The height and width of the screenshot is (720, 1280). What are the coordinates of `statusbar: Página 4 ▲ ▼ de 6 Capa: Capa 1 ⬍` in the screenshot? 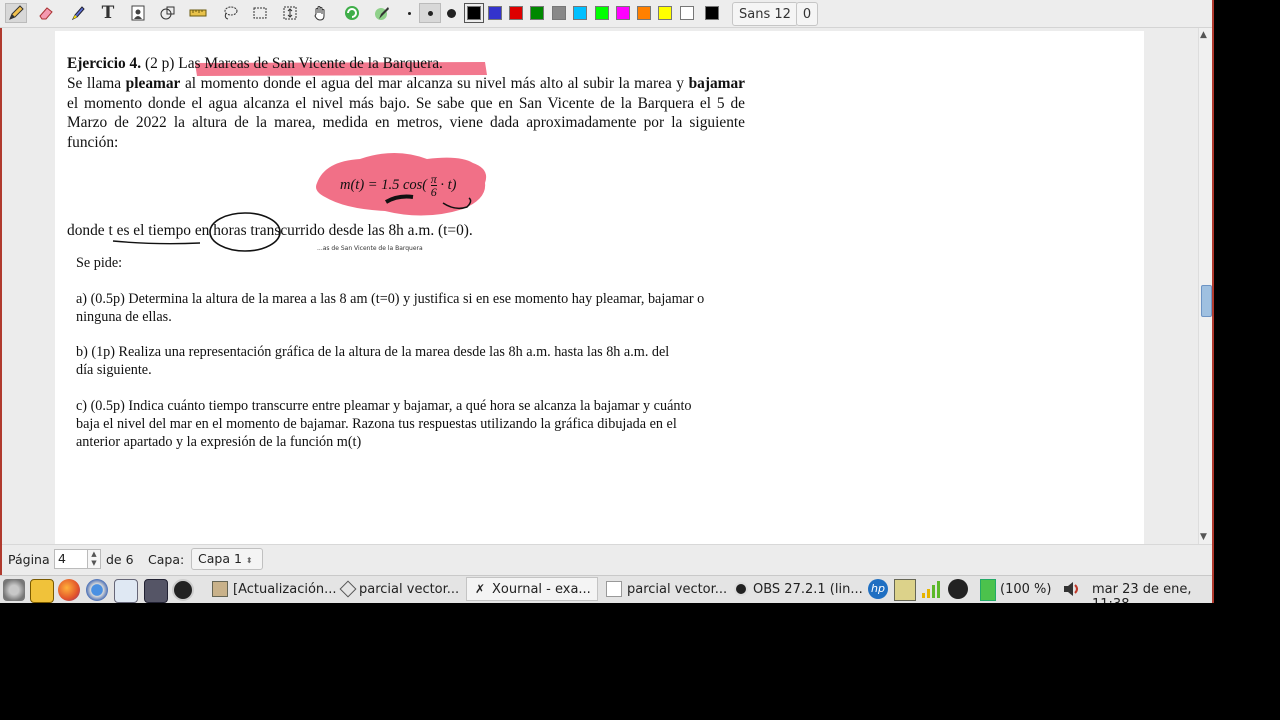 It's located at (607, 559).